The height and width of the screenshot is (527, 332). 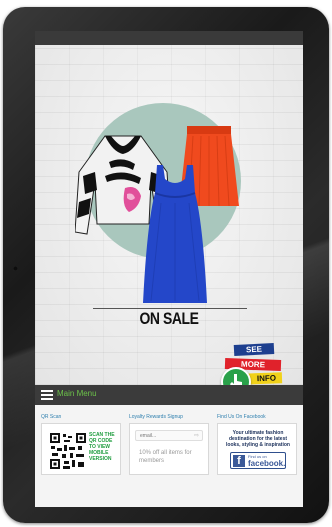 What do you see at coordinates (77, 393) in the screenshot?
I see `main-menu-label: Main Menu` at bounding box center [77, 393].